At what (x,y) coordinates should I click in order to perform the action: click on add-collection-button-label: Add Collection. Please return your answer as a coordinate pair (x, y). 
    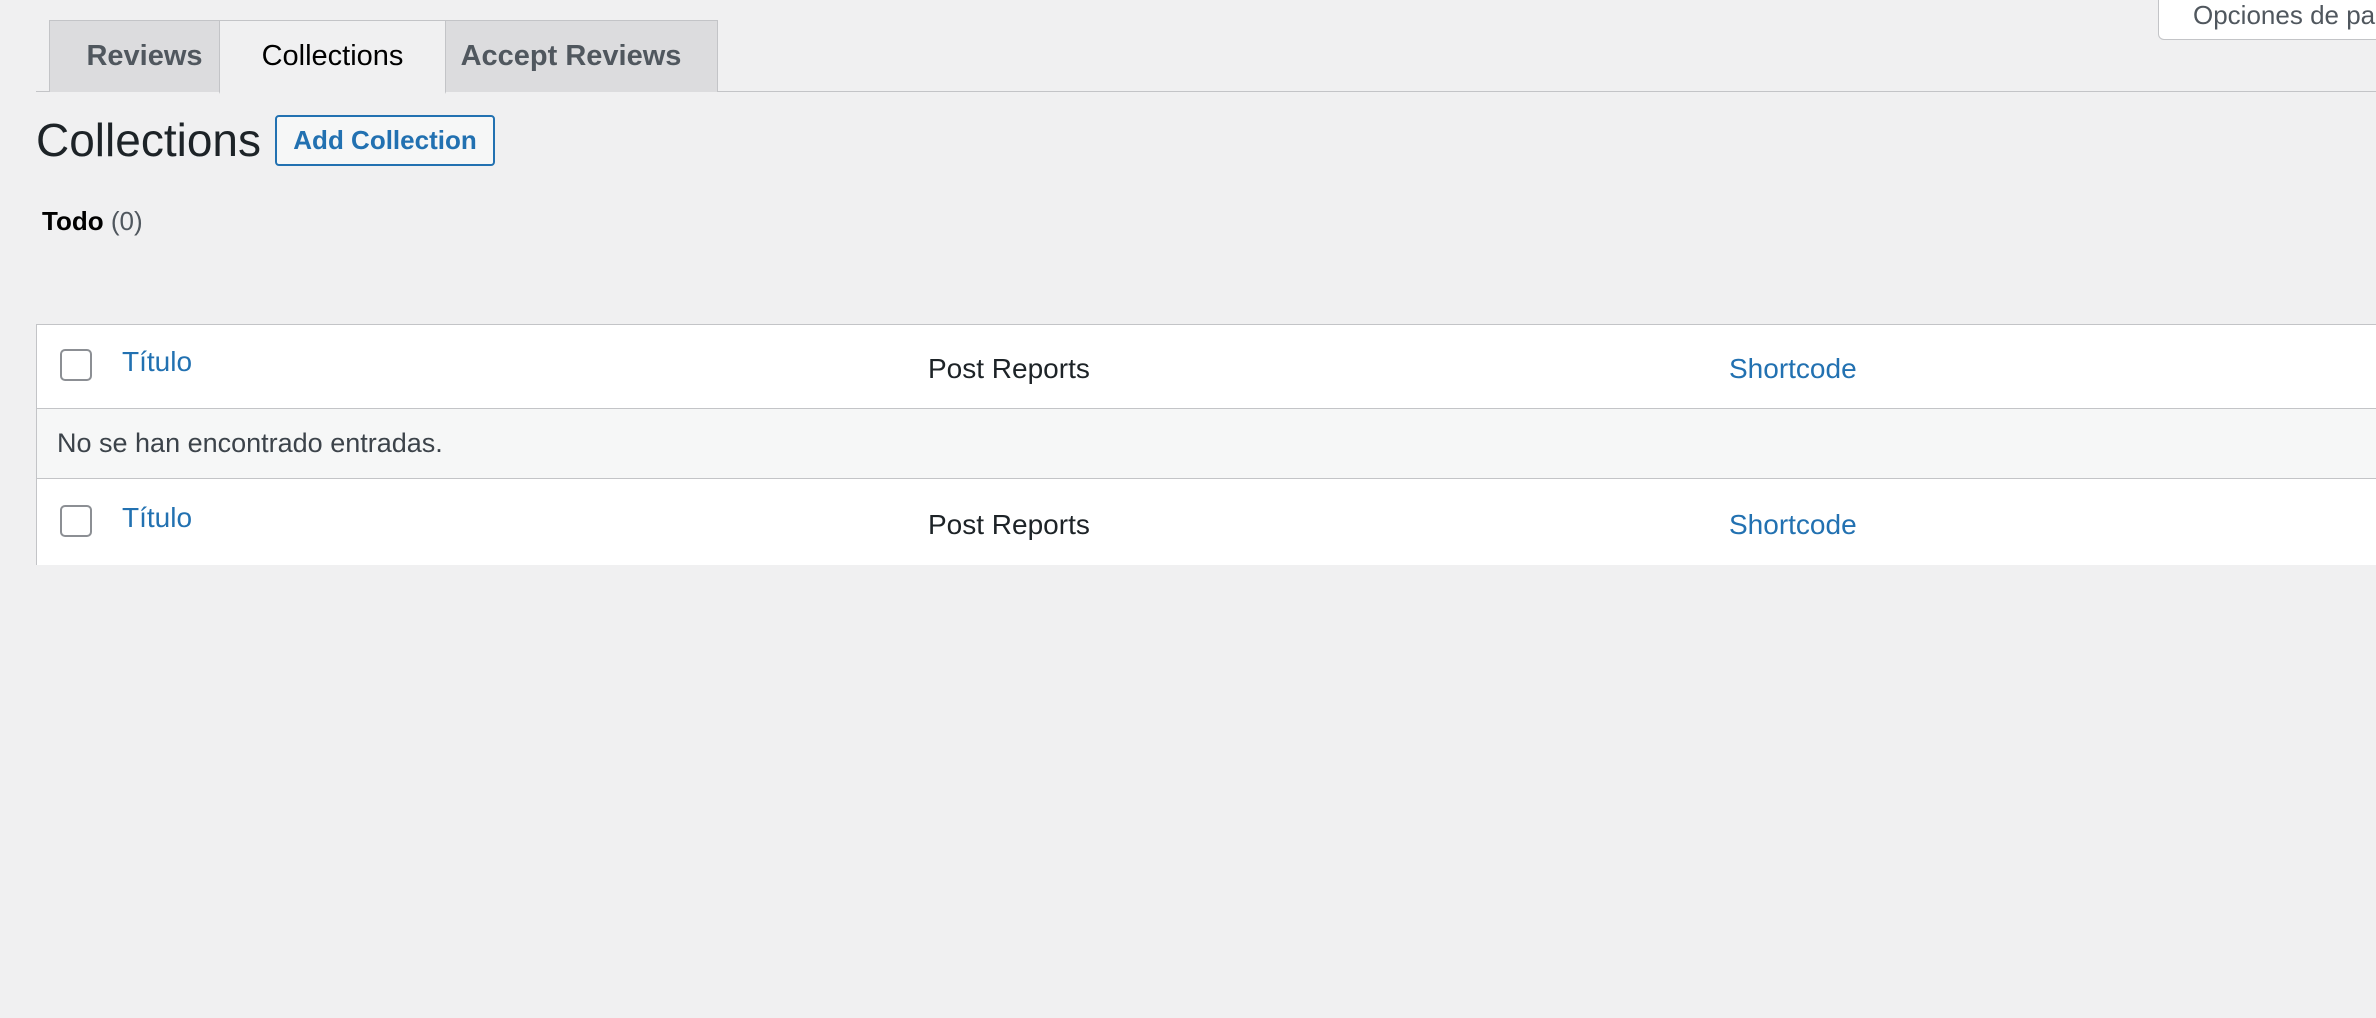
    Looking at the image, I should click on (385, 140).